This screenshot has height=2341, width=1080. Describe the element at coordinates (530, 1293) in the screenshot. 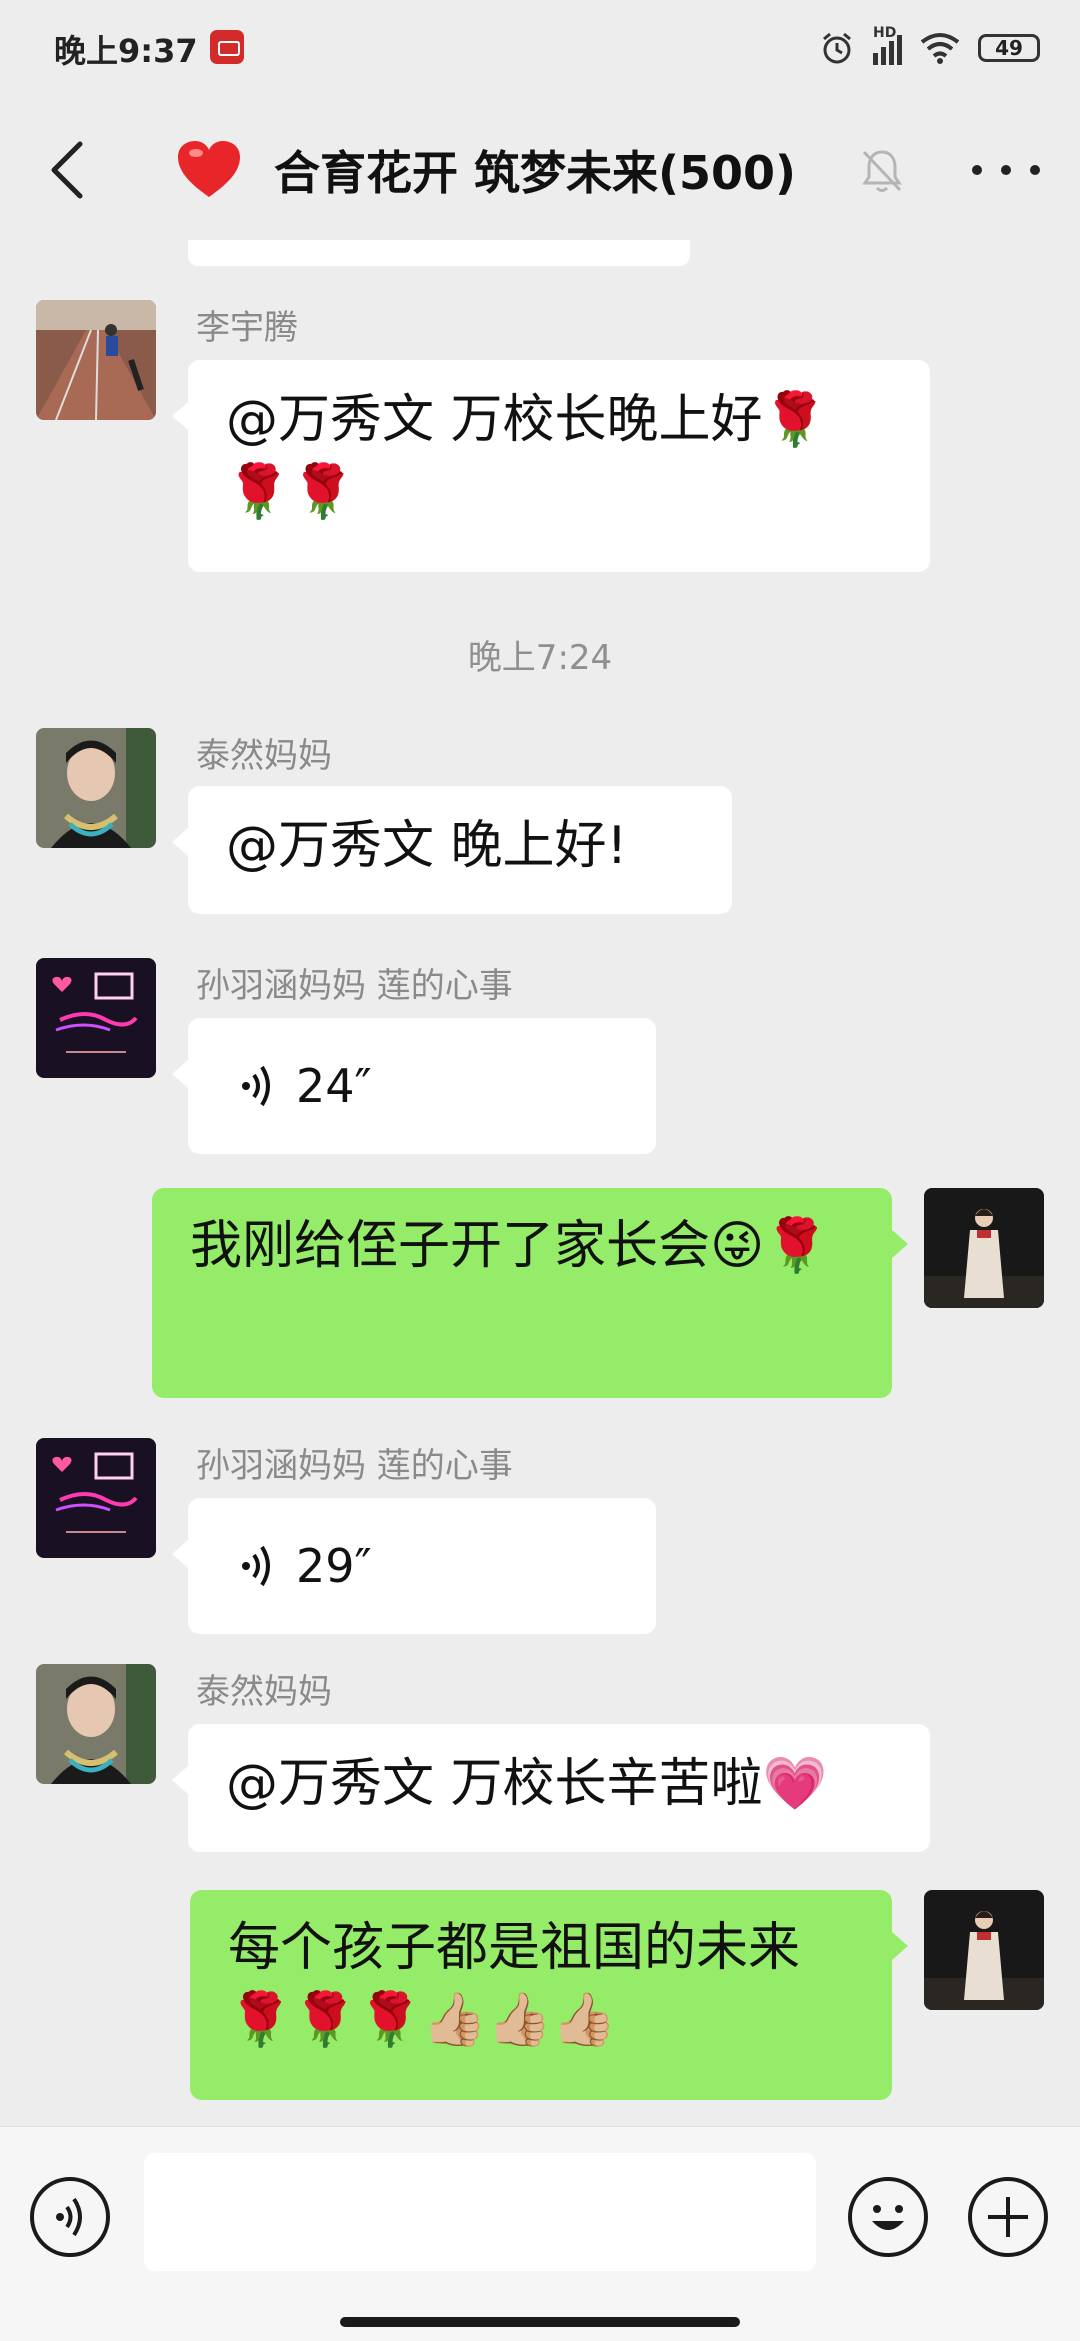

I see `message-bubble: 我刚给侄子开了家长会😜🌹` at that location.